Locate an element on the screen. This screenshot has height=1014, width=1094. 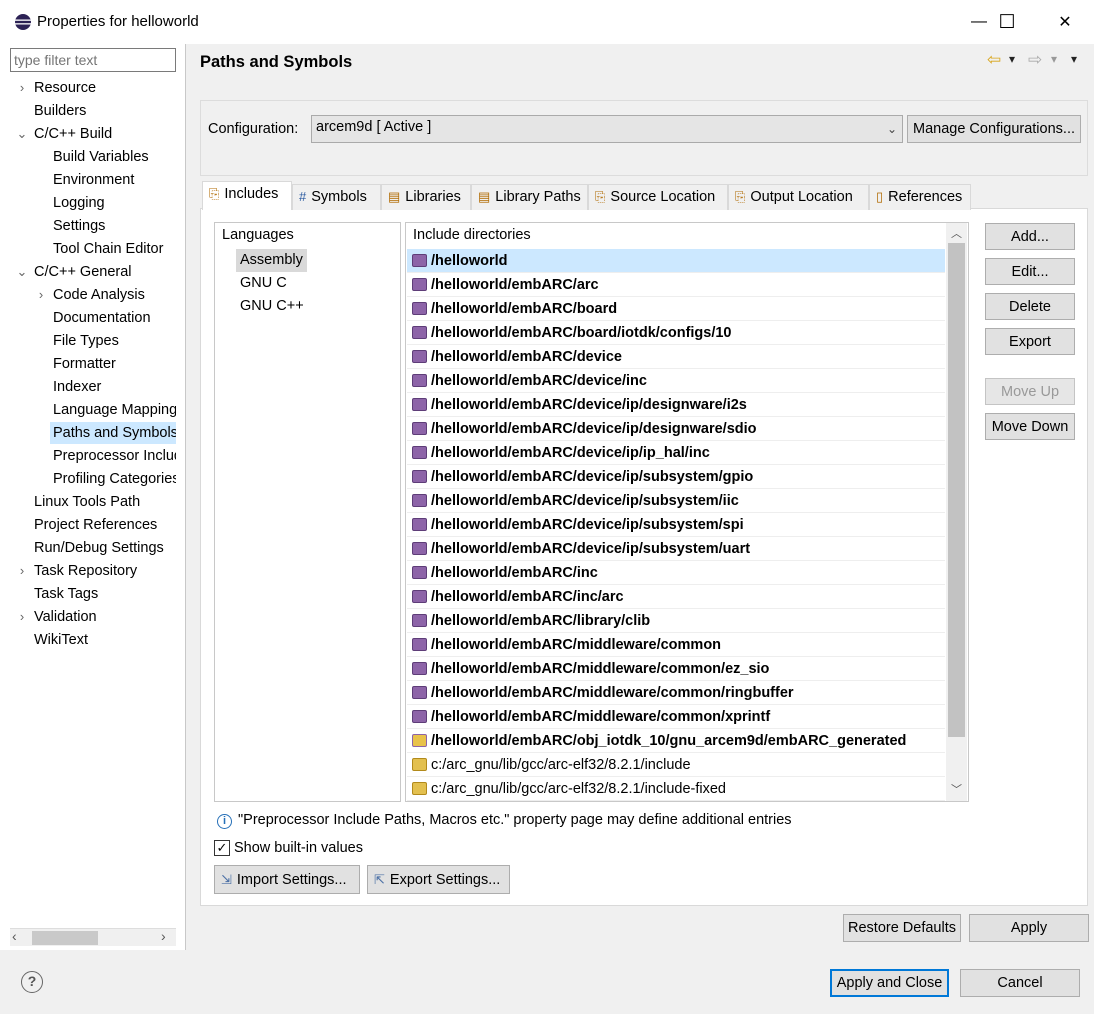
language-item: Assembly is located at coordinates (271, 260).